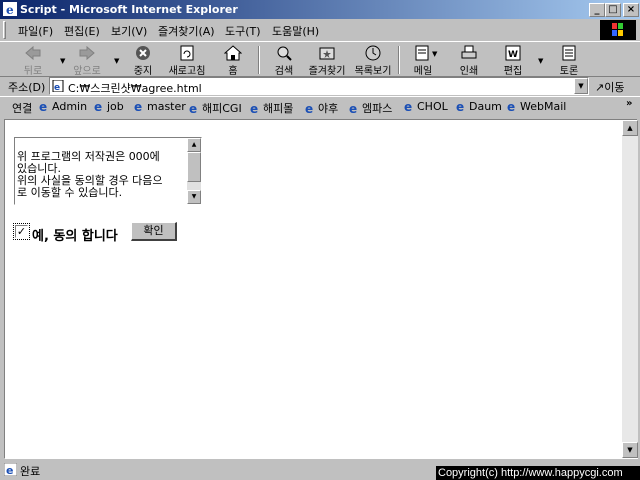 The width and height of the screenshot is (640, 480). I want to click on link-yahoo: e 야후, so click(321, 108).